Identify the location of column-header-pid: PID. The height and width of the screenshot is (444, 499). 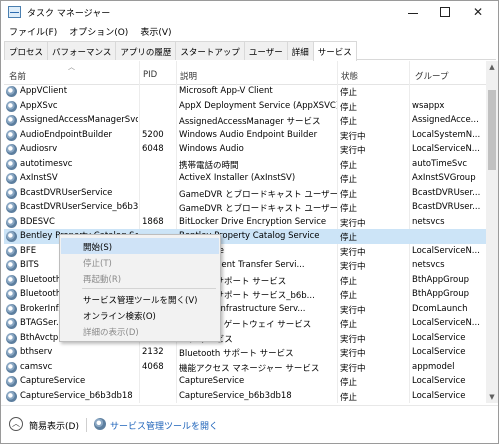
(150, 75).